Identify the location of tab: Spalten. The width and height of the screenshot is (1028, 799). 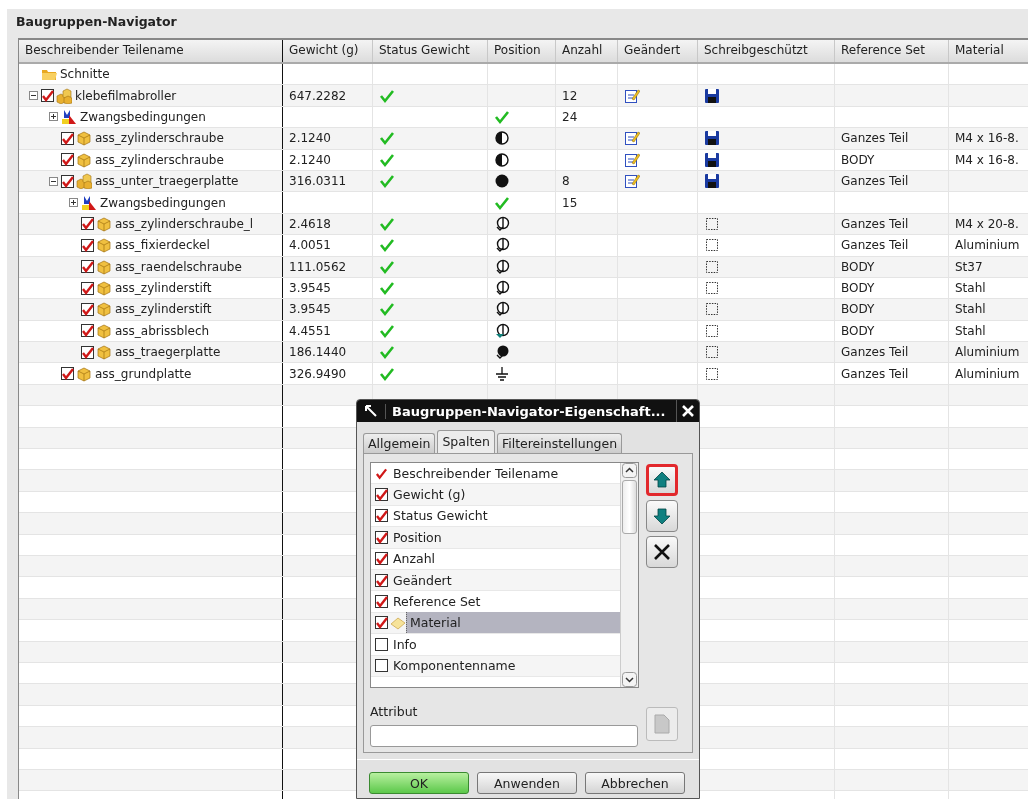
(466, 441).